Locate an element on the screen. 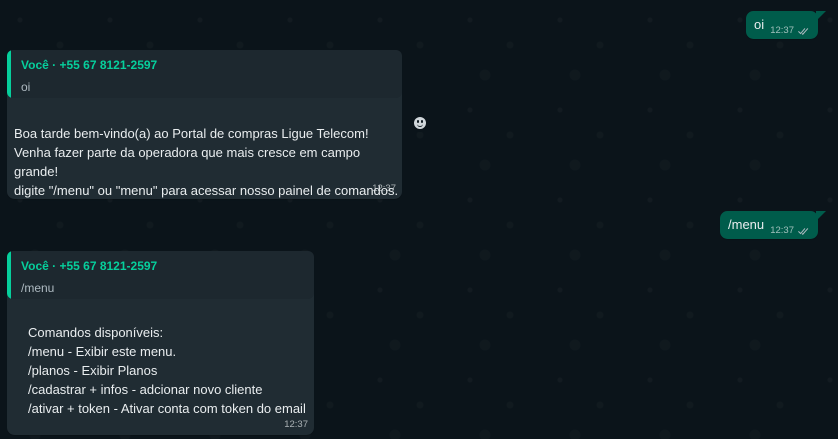 The image size is (838, 439). emoji-icon is located at coordinates (420, 123).